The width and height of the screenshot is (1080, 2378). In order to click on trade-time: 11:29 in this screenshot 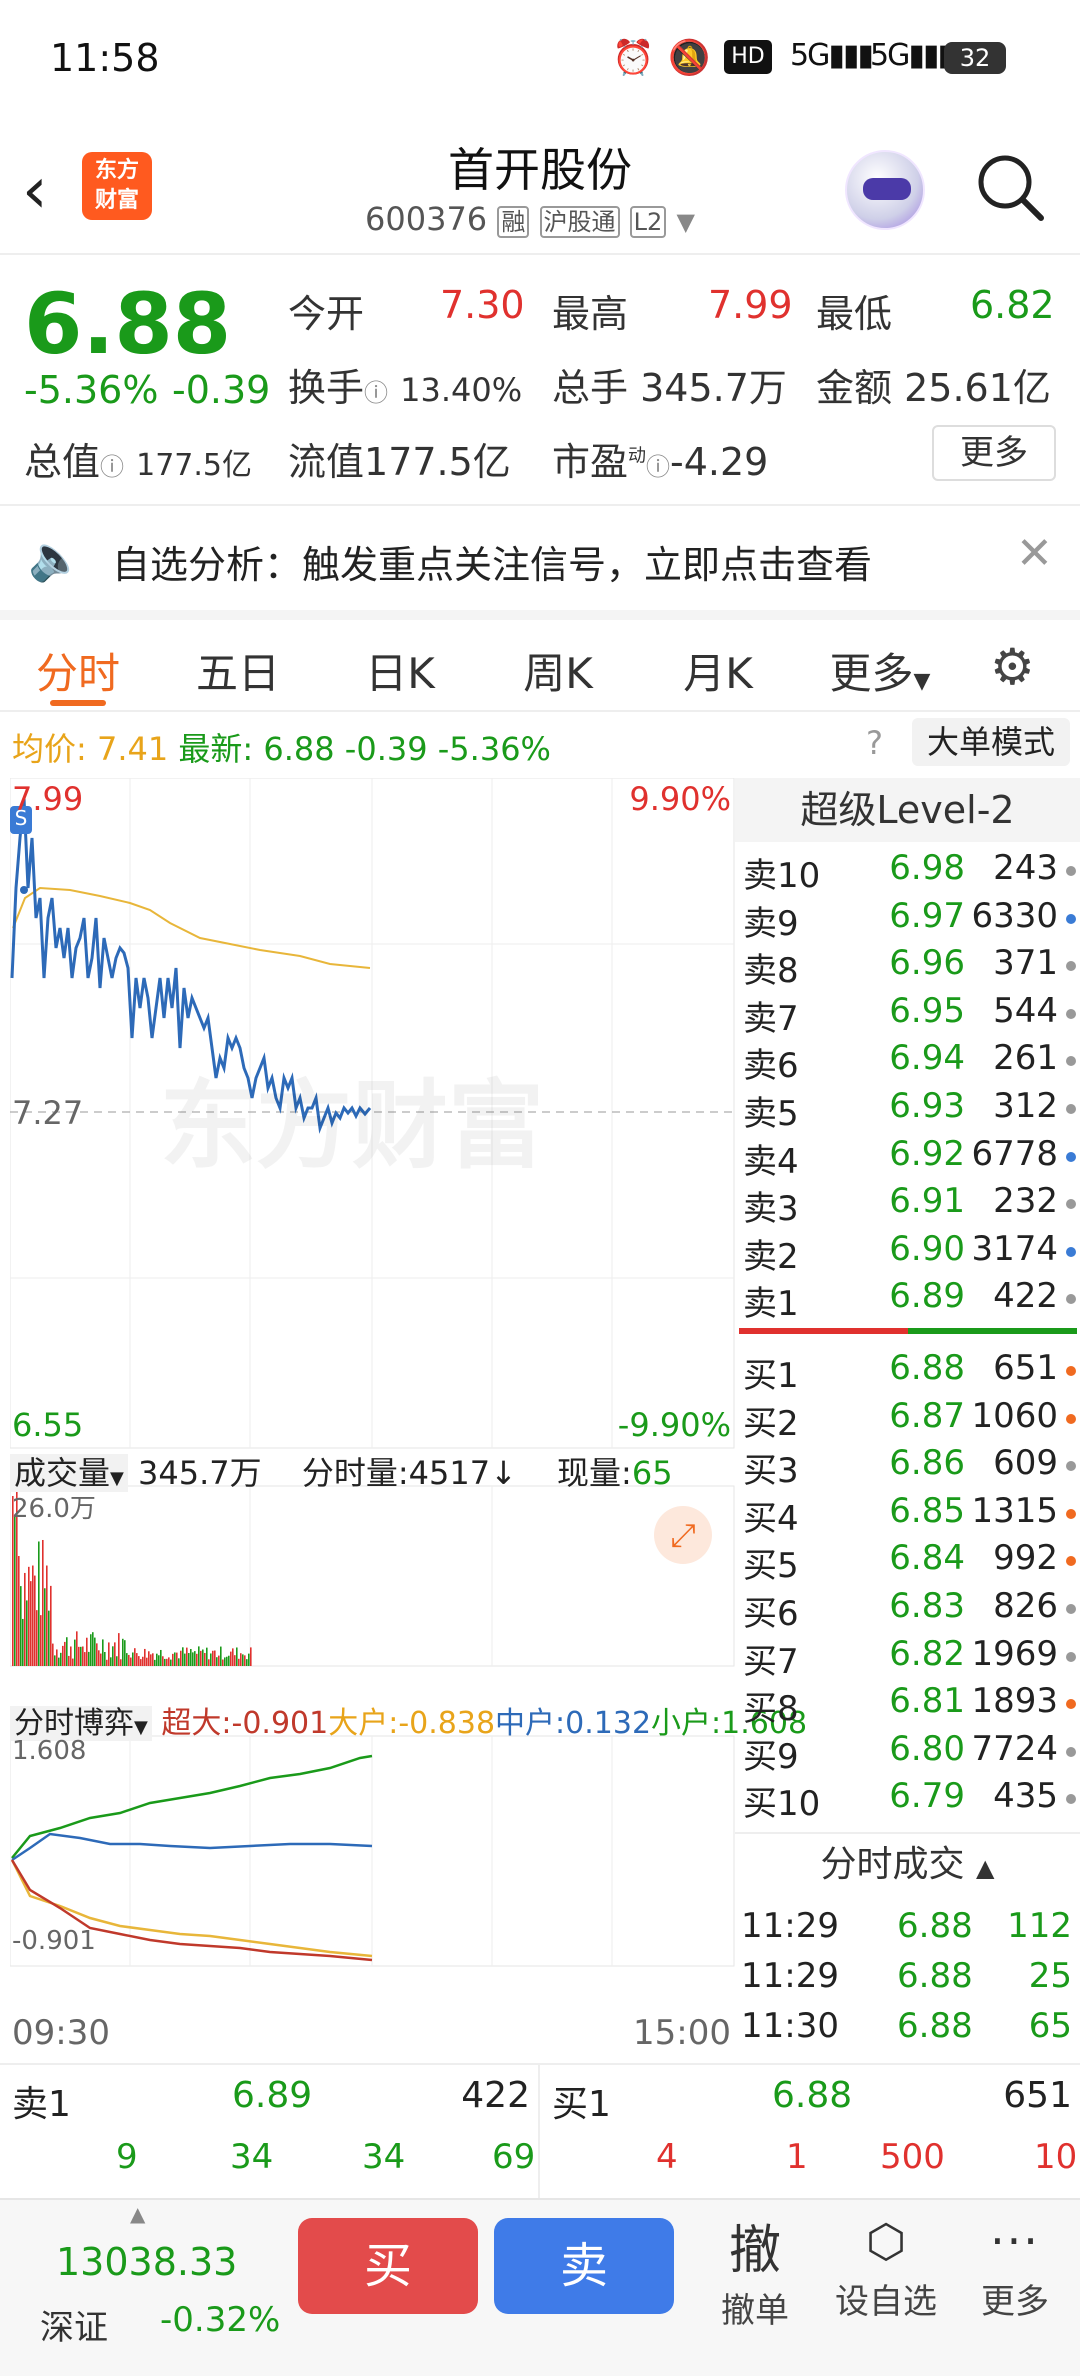, I will do `click(790, 1976)`.